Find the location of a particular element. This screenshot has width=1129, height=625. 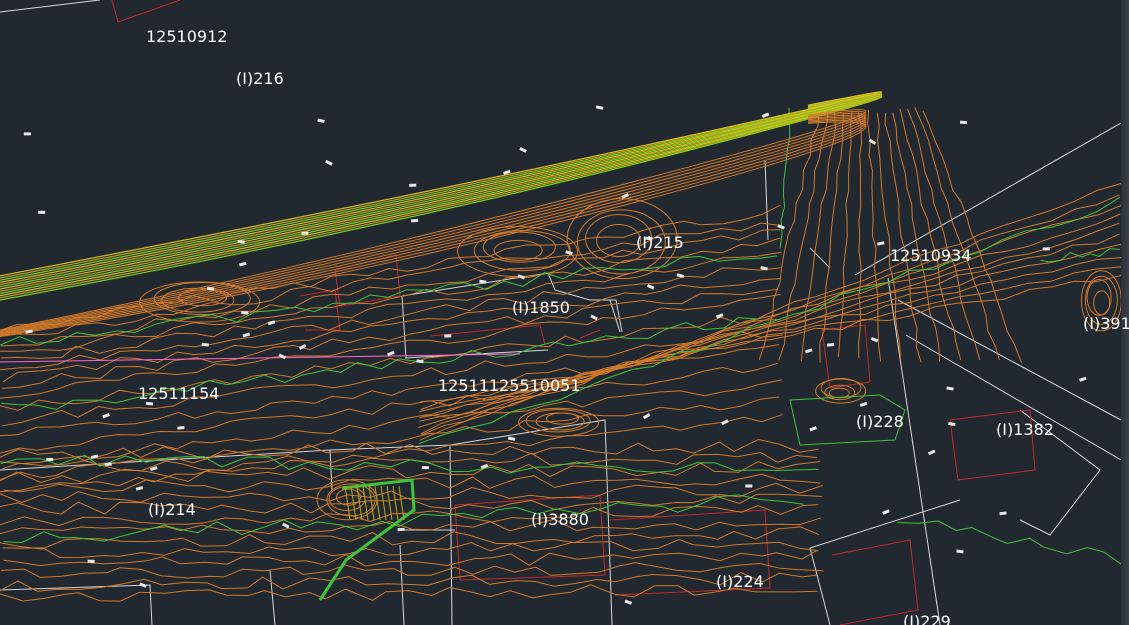

parcel-label-391: (I)391 is located at coordinates (1106, 324).